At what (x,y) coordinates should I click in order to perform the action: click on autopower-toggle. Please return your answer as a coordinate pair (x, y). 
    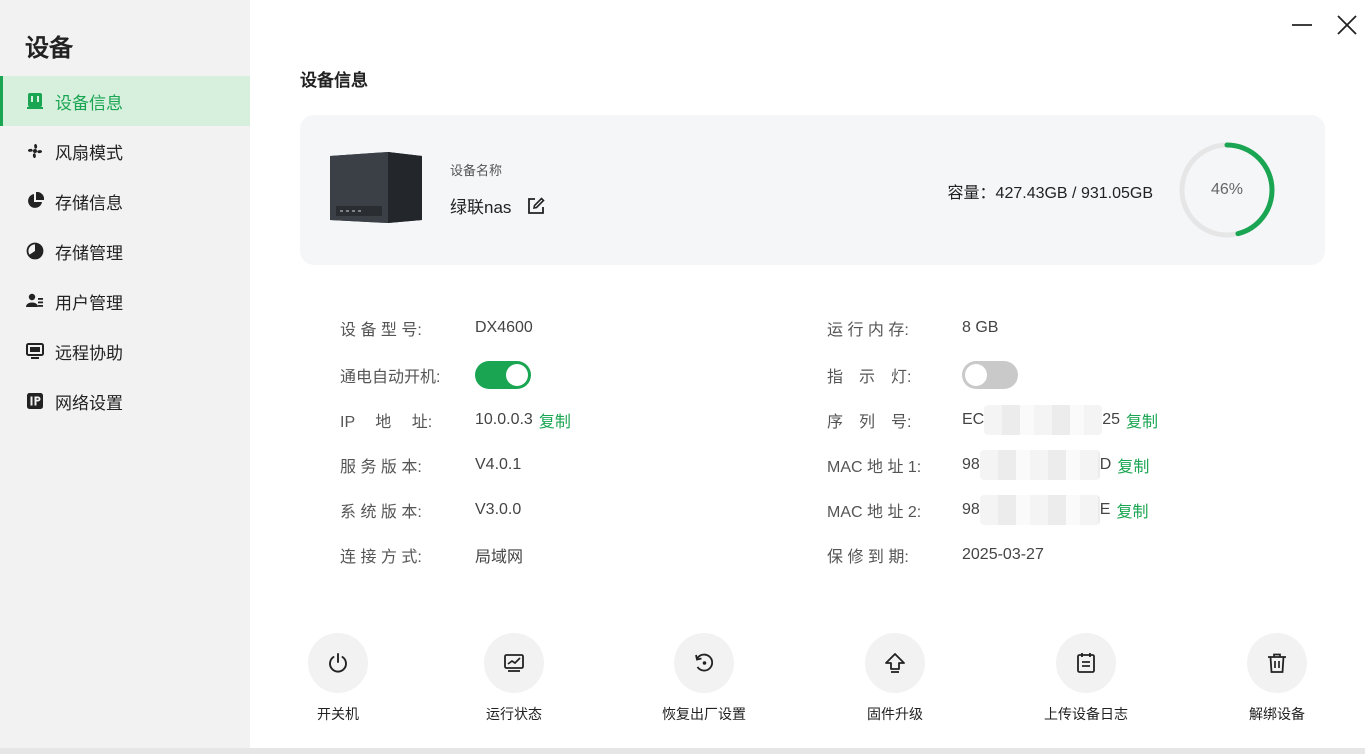
    Looking at the image, I should click on (503, 375).